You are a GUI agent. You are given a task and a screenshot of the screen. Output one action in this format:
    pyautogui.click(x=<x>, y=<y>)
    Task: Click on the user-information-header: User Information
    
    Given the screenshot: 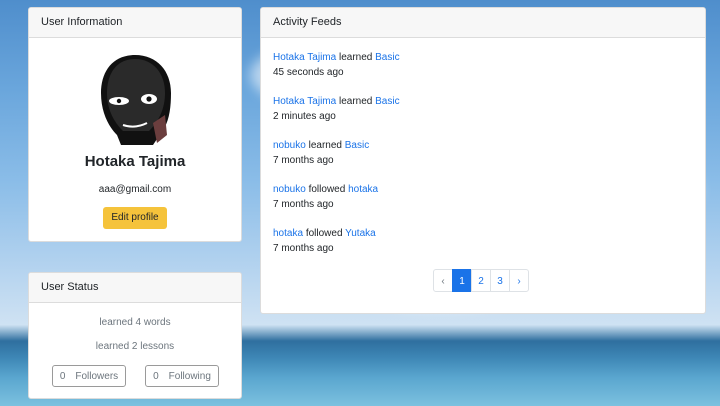 What is the action you would take?
    pyautogui.click(x=135, y=23)
    